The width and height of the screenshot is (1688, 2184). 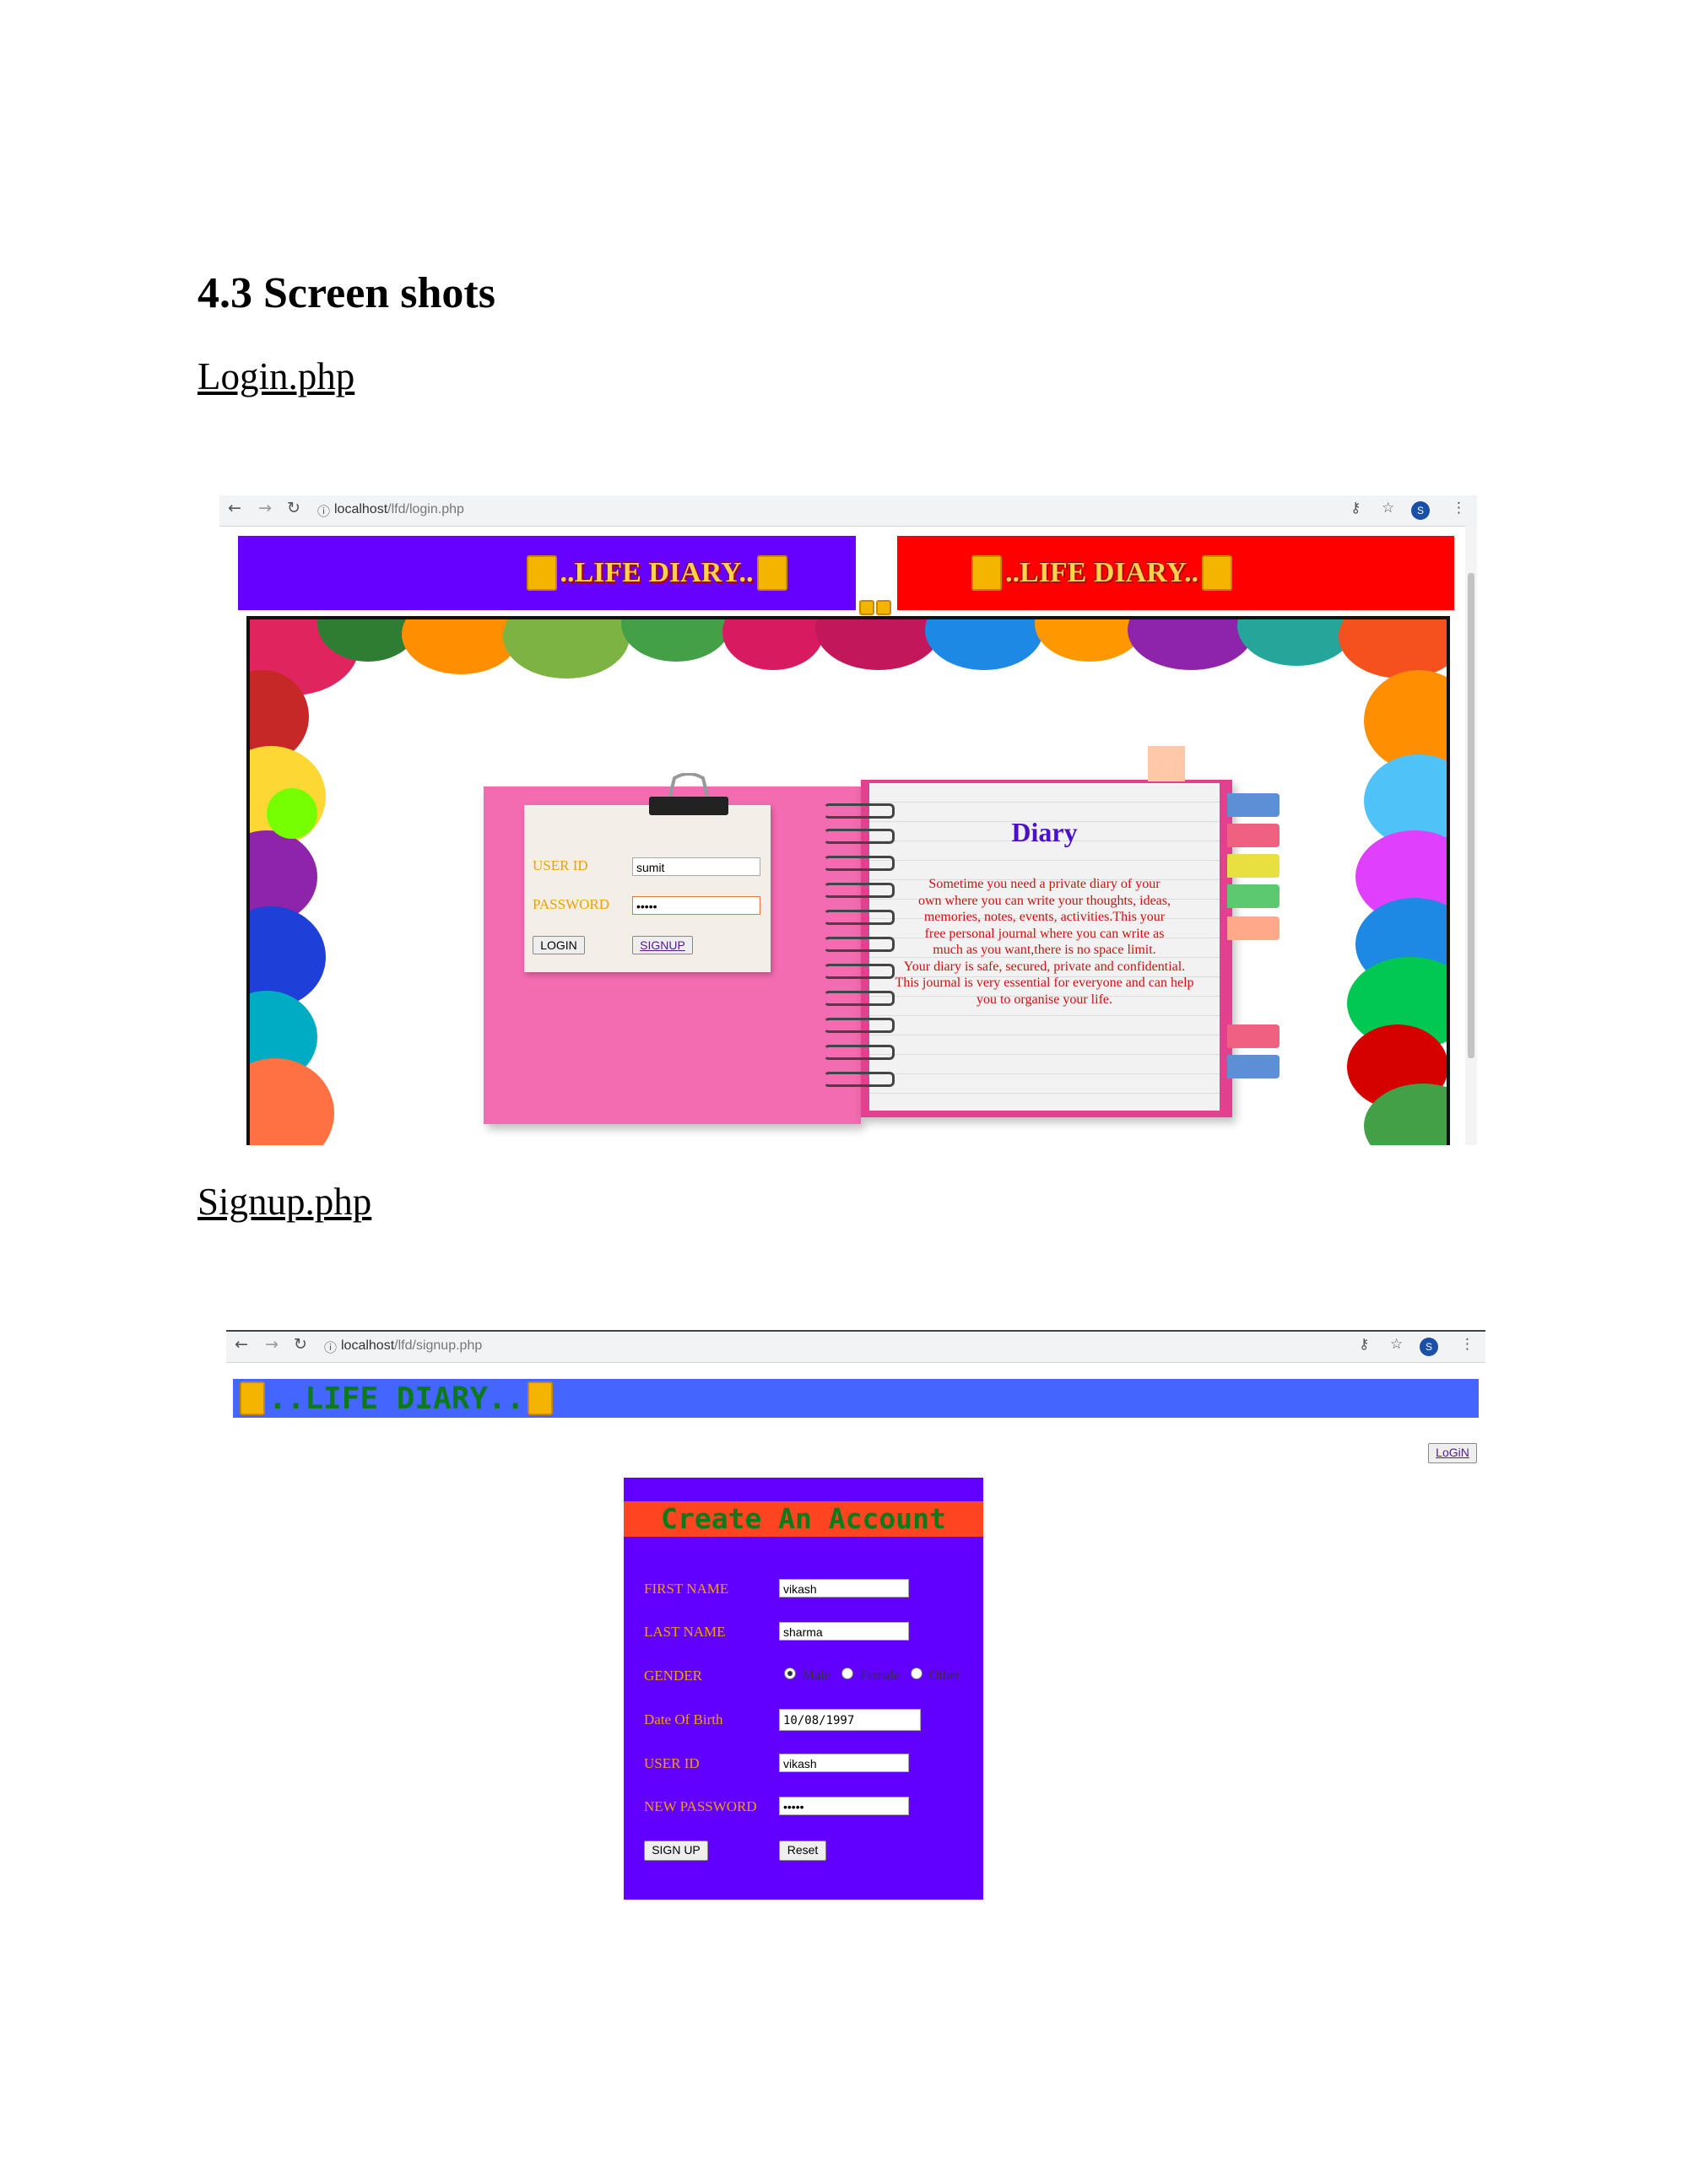 What do you see at coordinates (1452, 1453) in the screenshot?
I see `login-link: LoGiN` at bounding box center [1452, 1453].